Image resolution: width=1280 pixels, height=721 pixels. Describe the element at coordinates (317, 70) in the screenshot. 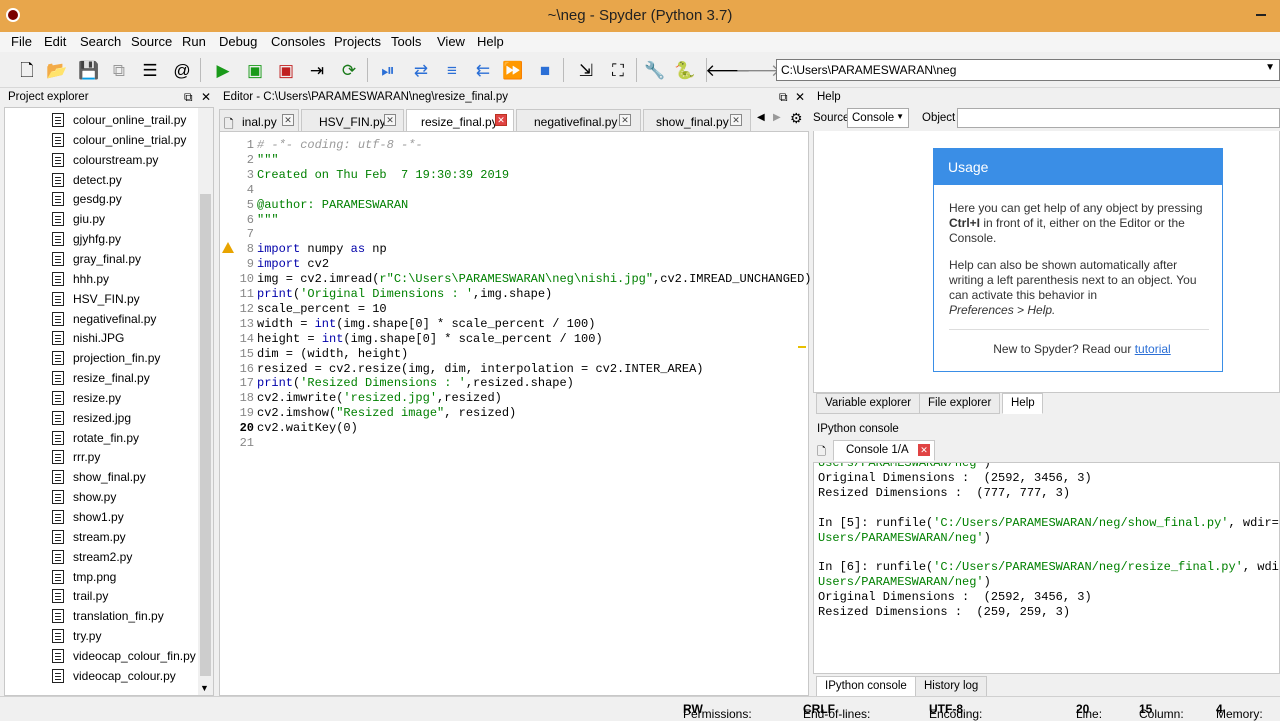

I see `run-selection-icon: ⇥` at that location.